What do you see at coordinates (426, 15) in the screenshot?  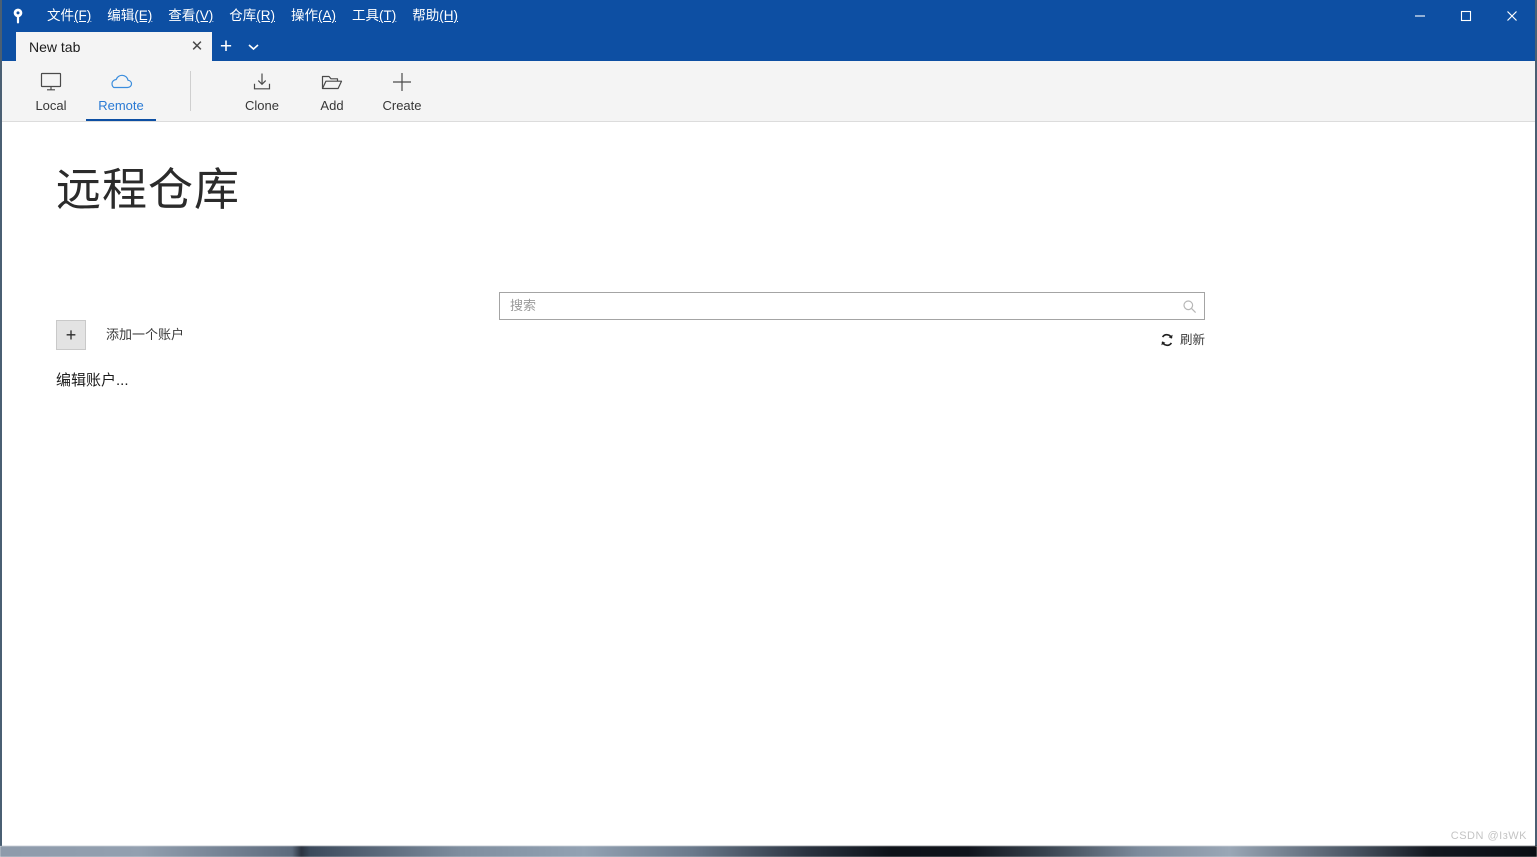 I see `menu-item-help-label: 帮助` at bounding box center [426, 15].